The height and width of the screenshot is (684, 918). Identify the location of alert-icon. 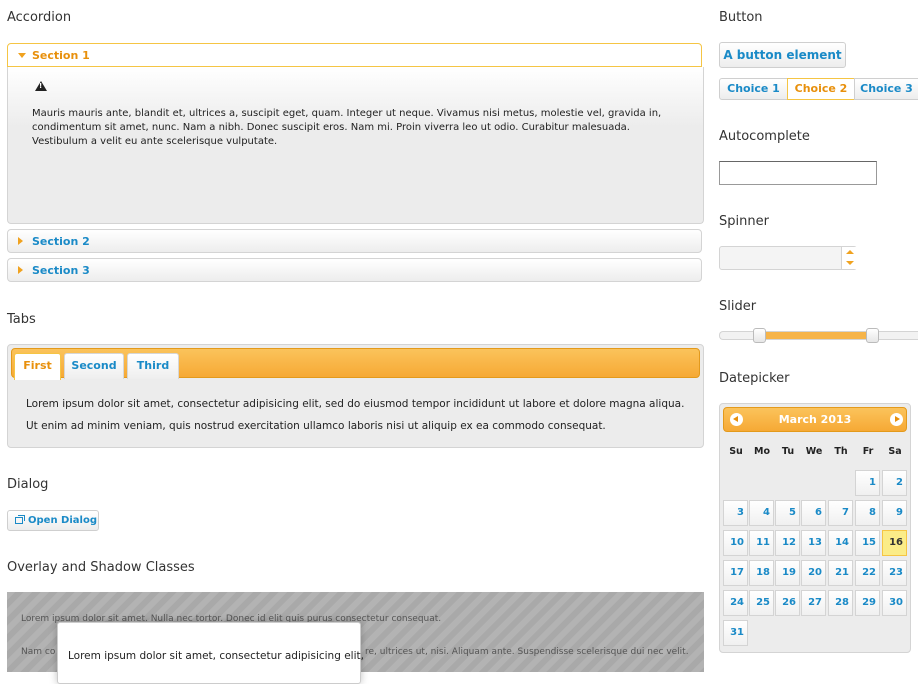
(41, 86).